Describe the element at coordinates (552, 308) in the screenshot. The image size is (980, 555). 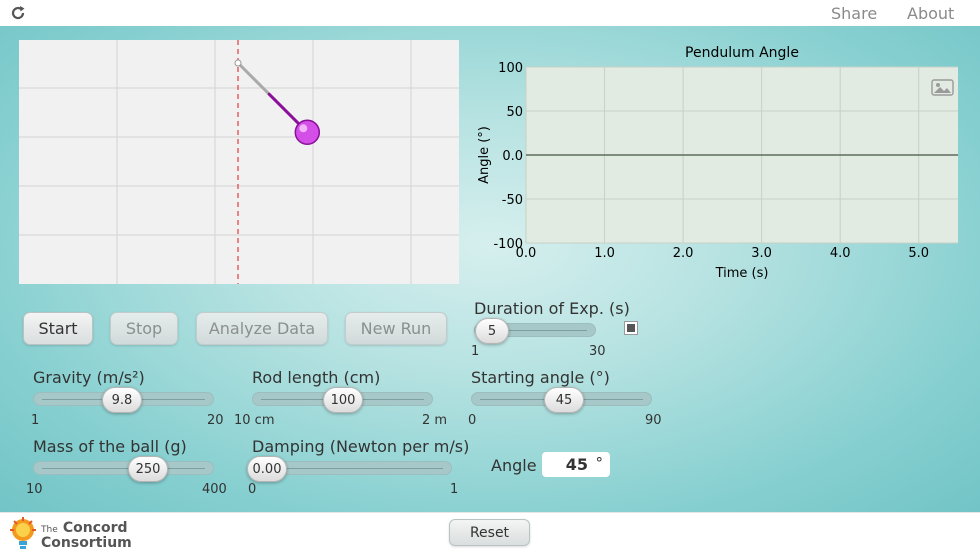
I see `duration-label: Duration of Exp. (s)` at that location.